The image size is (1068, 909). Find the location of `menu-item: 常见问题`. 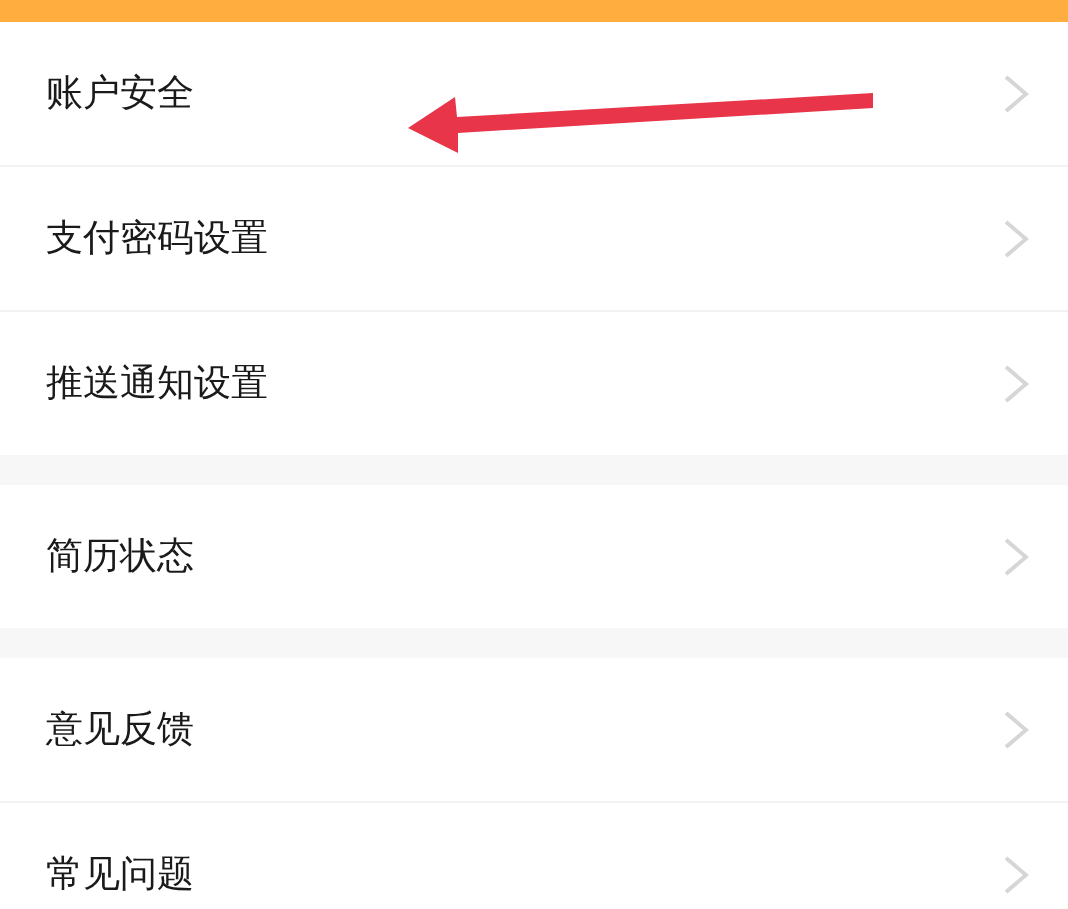

menu-item: 常见问题 is located at coordinates (534, 856).